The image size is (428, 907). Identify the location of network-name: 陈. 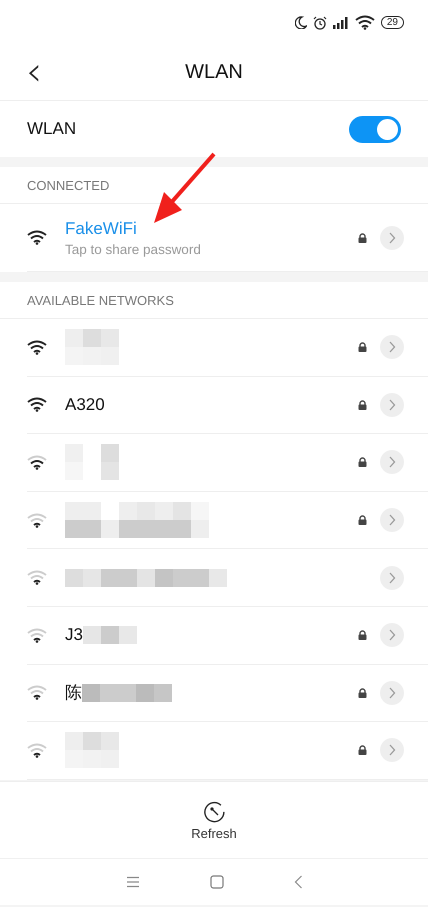
(73, 693).